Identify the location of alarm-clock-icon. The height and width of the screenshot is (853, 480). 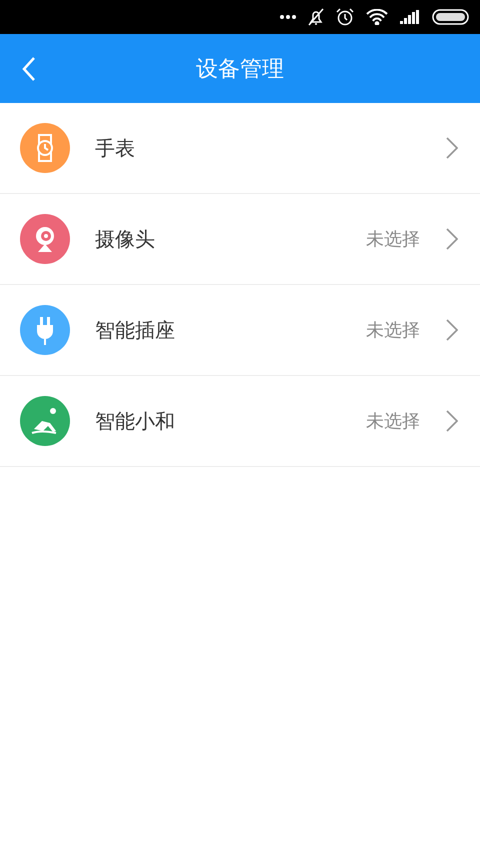
(345, 17).